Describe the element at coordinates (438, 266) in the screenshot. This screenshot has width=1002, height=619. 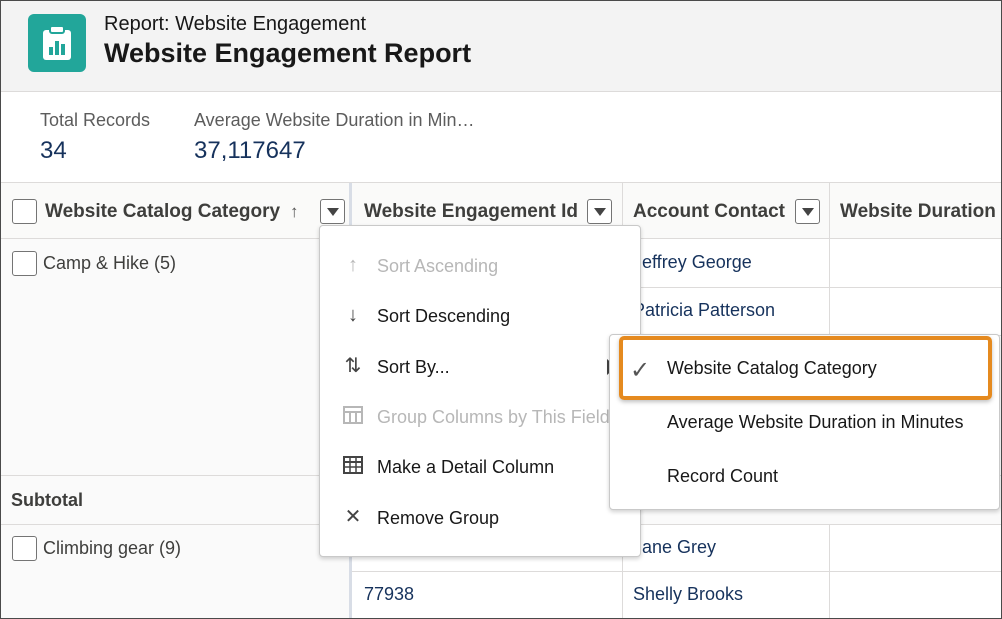
I see `menu-item-label: Sort Ascending` at that location.